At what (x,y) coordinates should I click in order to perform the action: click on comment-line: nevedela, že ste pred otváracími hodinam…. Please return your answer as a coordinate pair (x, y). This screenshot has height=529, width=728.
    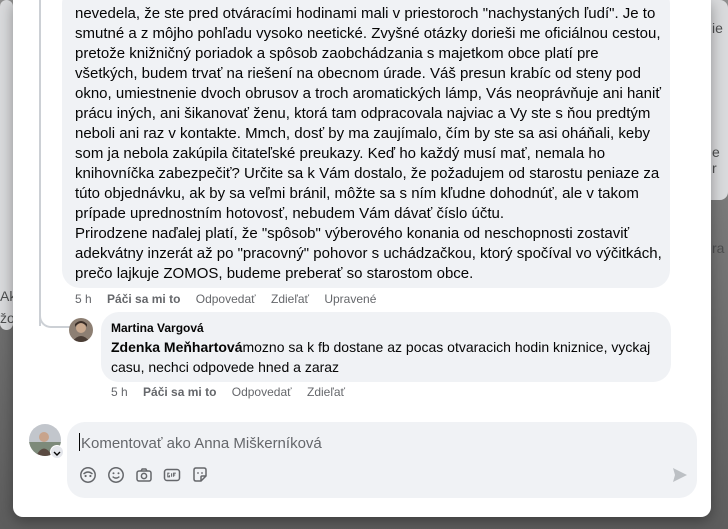
    Looking at the image, I should click on (365, 13).